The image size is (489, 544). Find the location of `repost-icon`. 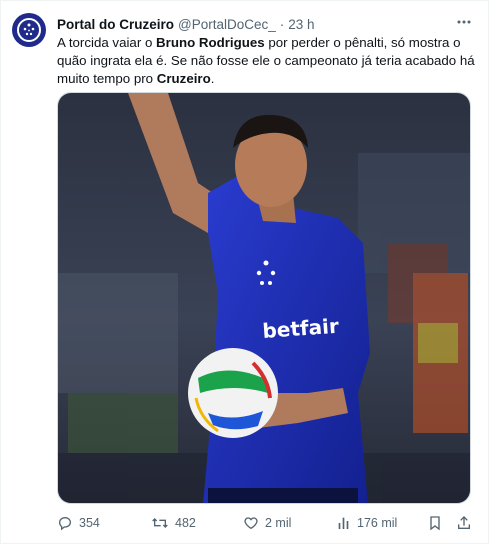

repost-icon is located at coordinates (160, 523).